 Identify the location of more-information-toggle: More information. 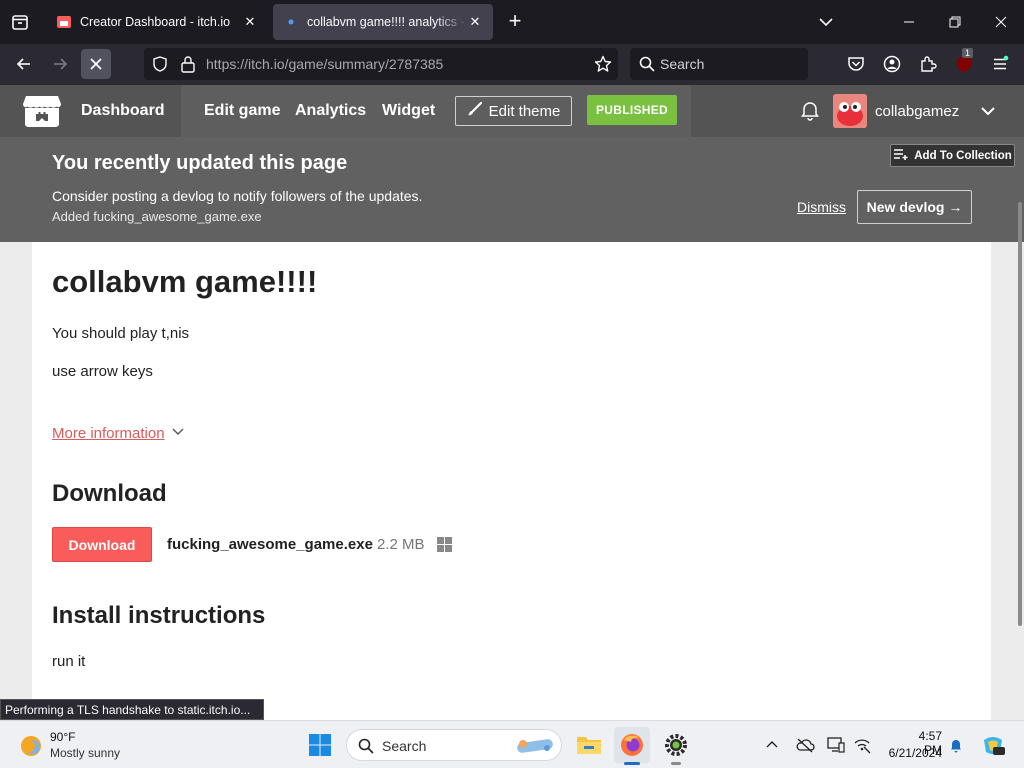
(118, 433).